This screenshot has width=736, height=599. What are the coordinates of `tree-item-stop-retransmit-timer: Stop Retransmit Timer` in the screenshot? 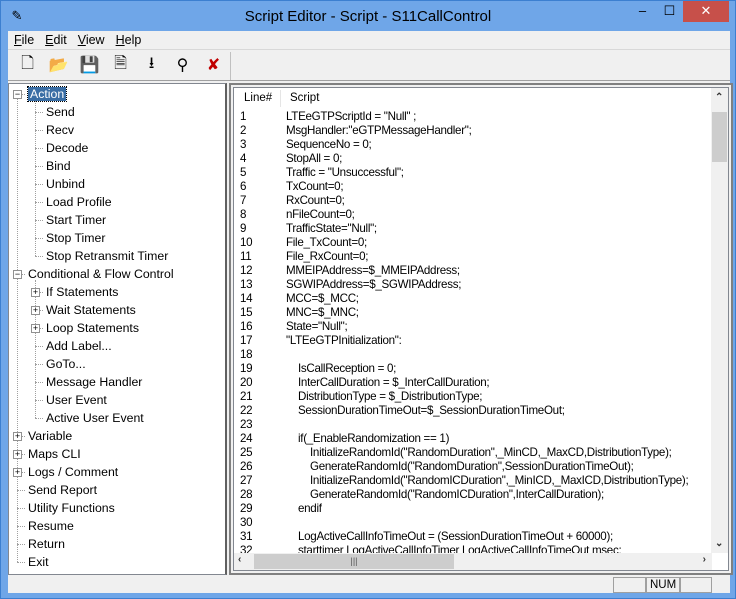 It's located at (107, 256).